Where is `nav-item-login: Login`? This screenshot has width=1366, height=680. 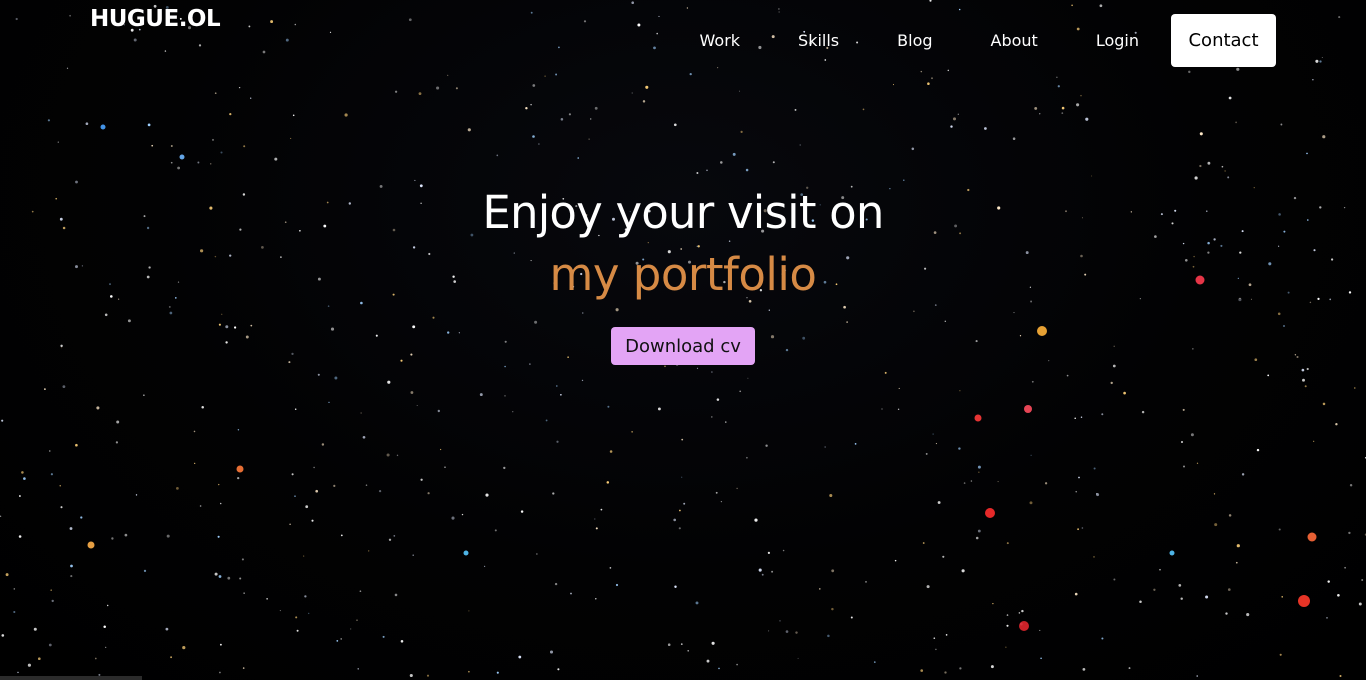 nav-item-login: Login is located at coordinates (1117, 40).